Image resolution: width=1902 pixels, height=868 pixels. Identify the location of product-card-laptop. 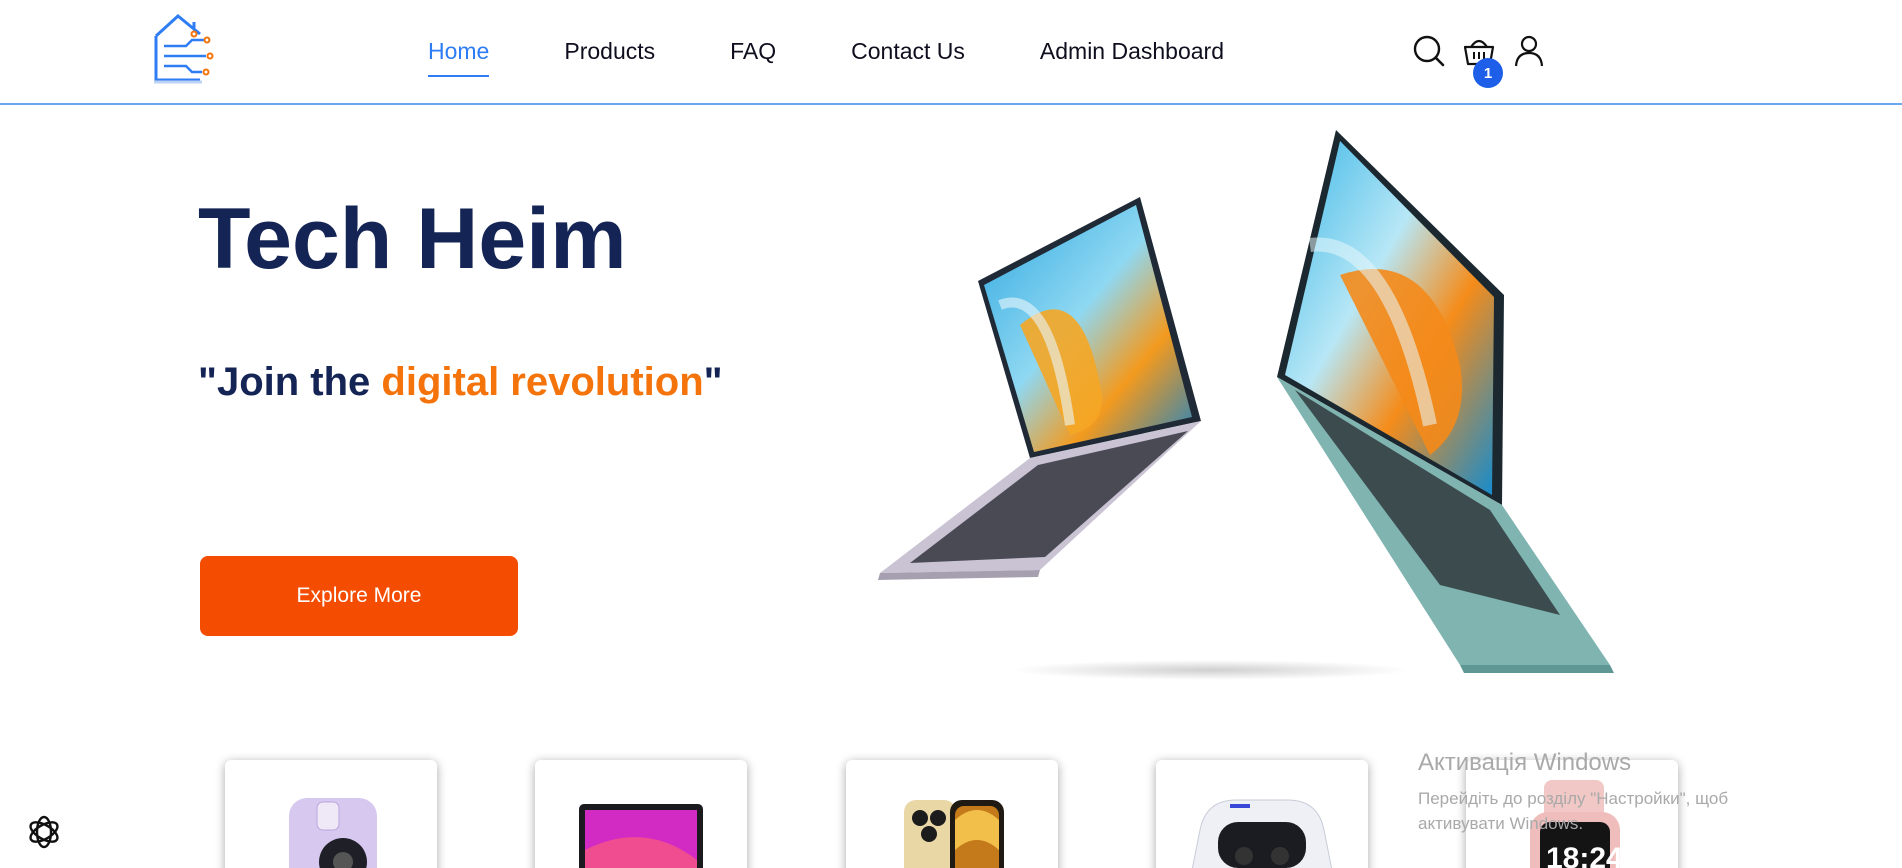
(641, 814).